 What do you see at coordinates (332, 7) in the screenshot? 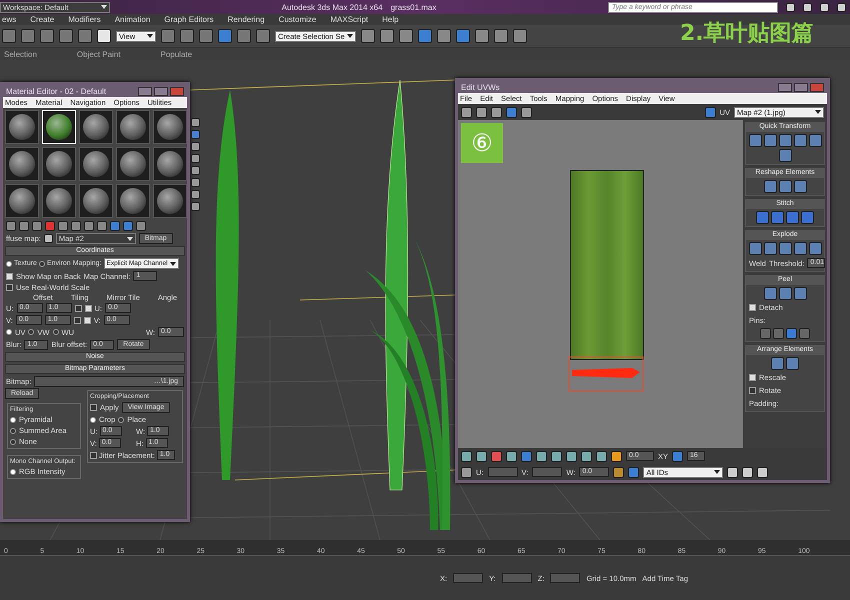
I see `window-title: Autodesk 3ds Max 2014 x64` at bounding box center [332, 7].